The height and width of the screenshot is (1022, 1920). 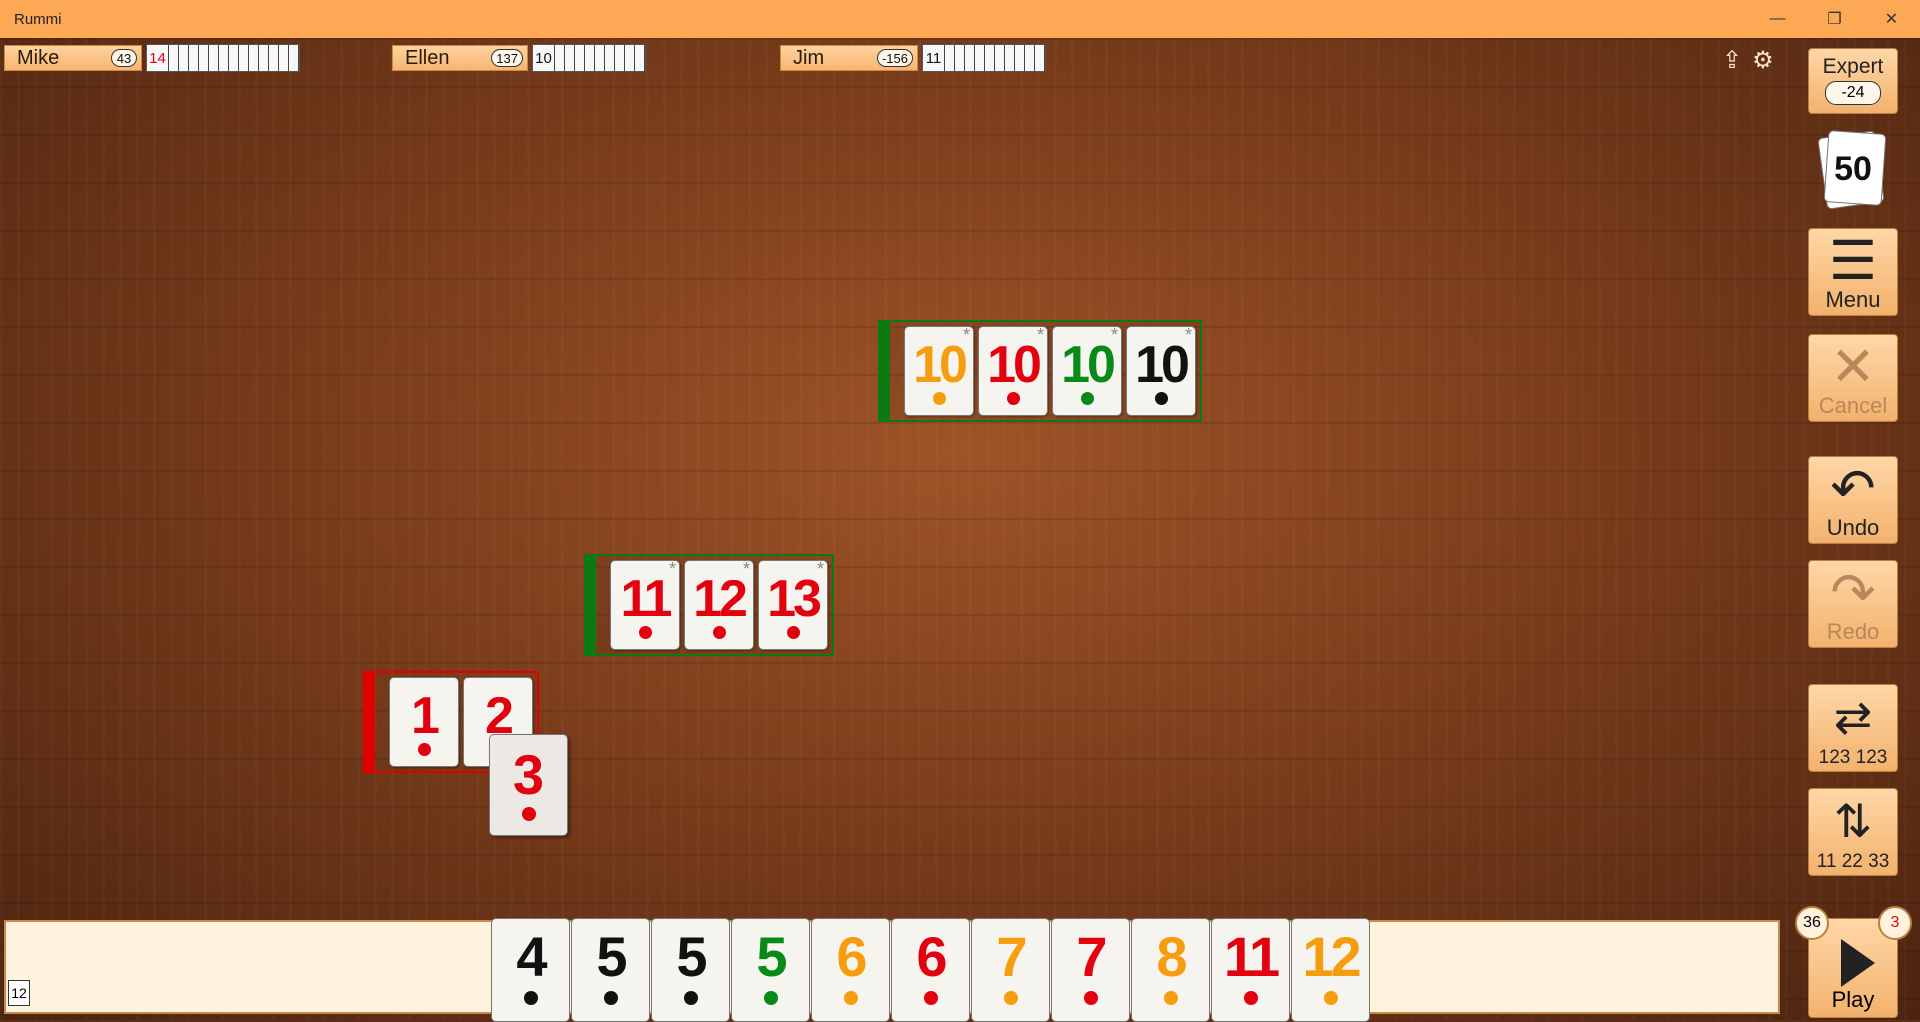 I want to click on meld-run-red-high: 11 * 12 * 13 *, so click(x=709, y=605).